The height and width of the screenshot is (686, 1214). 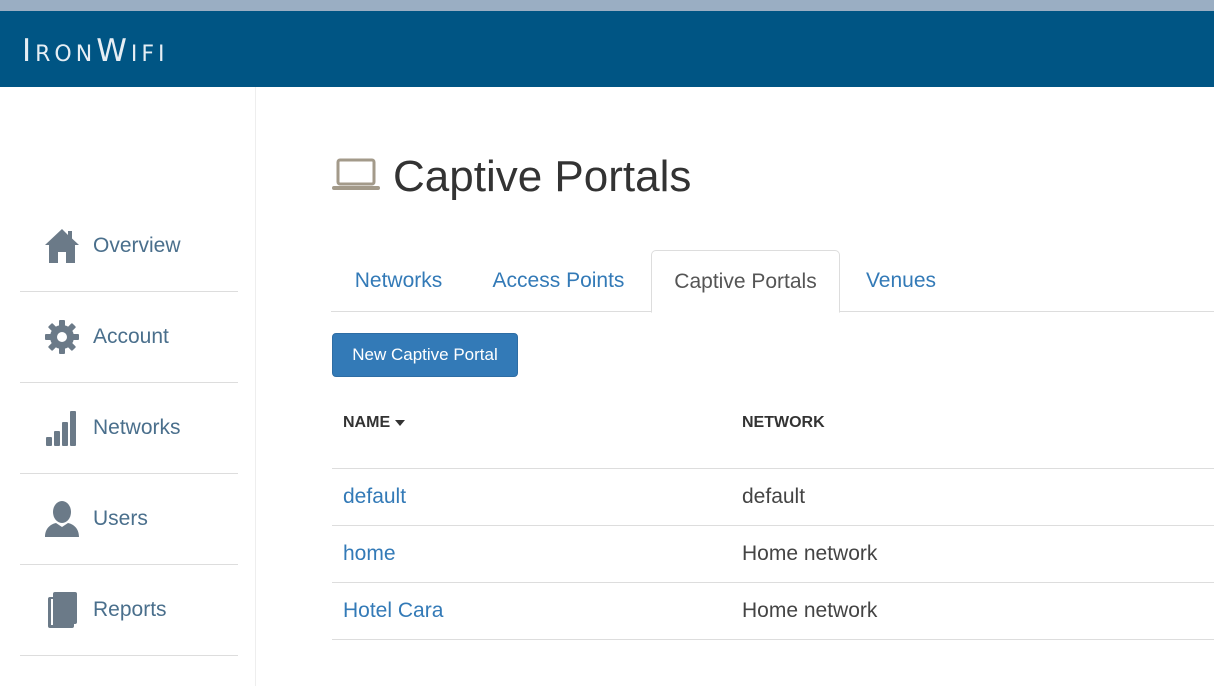 I want to click on portal-name-link: home, so click(x=369, y=554).